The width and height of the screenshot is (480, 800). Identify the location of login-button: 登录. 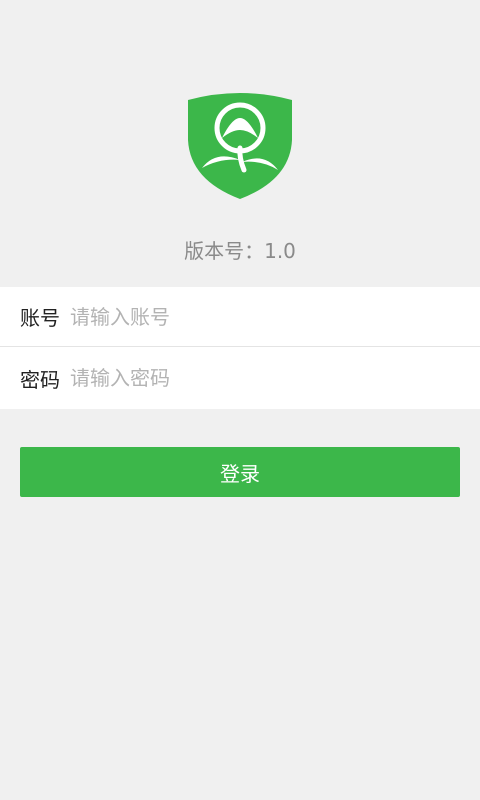
(240, 472).